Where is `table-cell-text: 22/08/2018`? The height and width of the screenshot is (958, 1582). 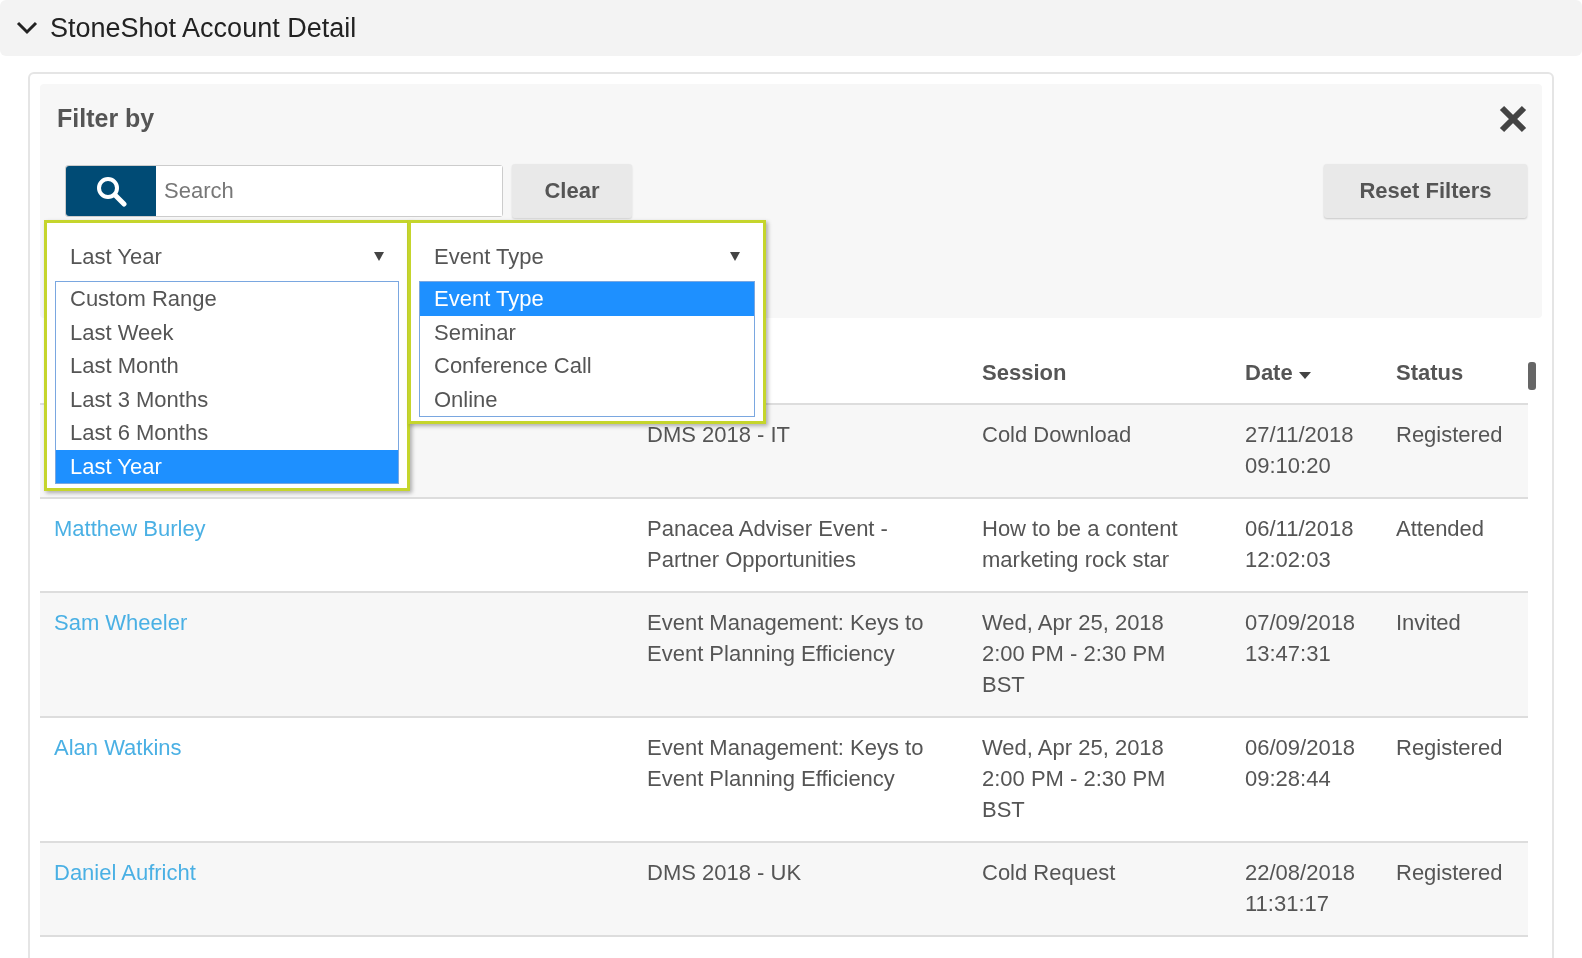 table-cell-text: 22/08/2018 is located at coordinates (1301, 873).